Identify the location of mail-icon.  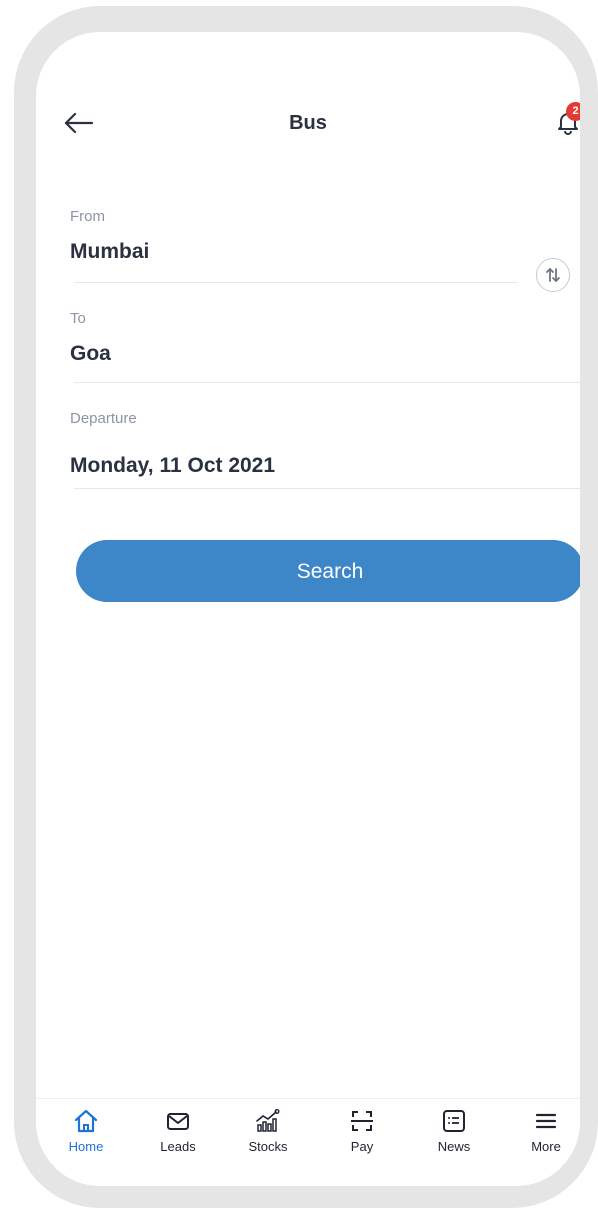
(178, 1121).